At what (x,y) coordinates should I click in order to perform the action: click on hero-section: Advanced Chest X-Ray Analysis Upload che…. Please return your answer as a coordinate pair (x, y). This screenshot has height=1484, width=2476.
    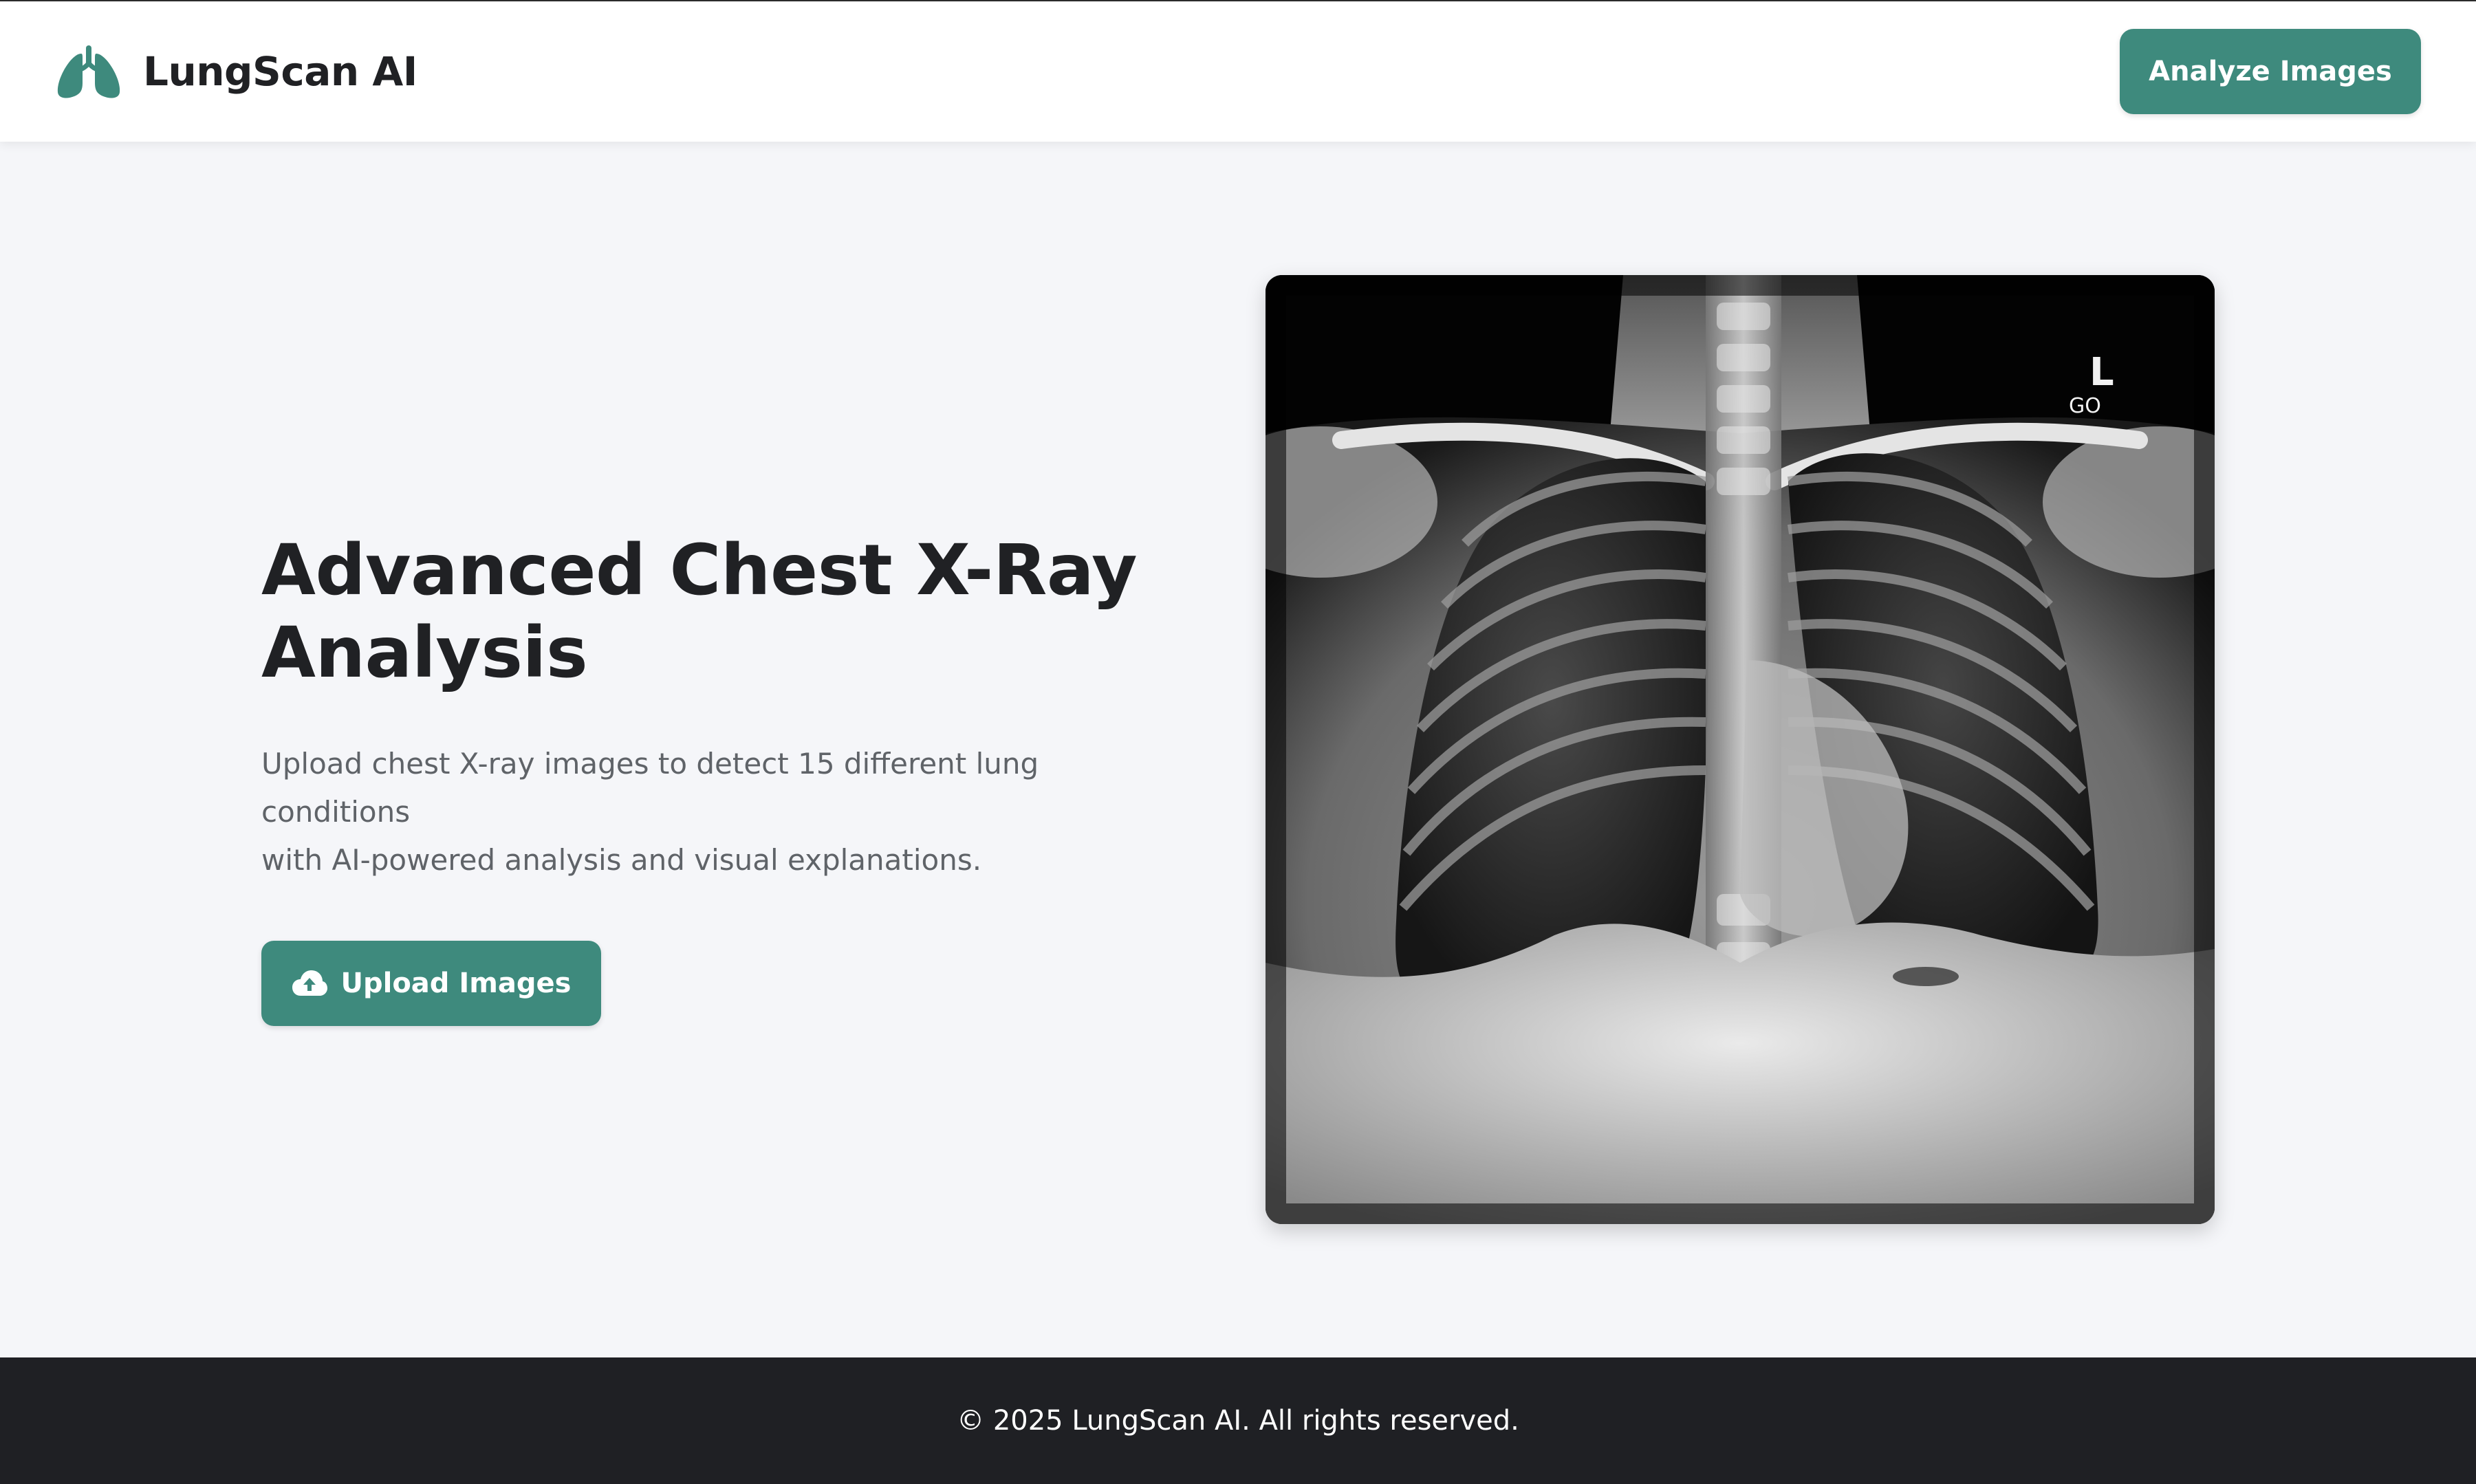
    Looking at the image, I should click on (708, 778).